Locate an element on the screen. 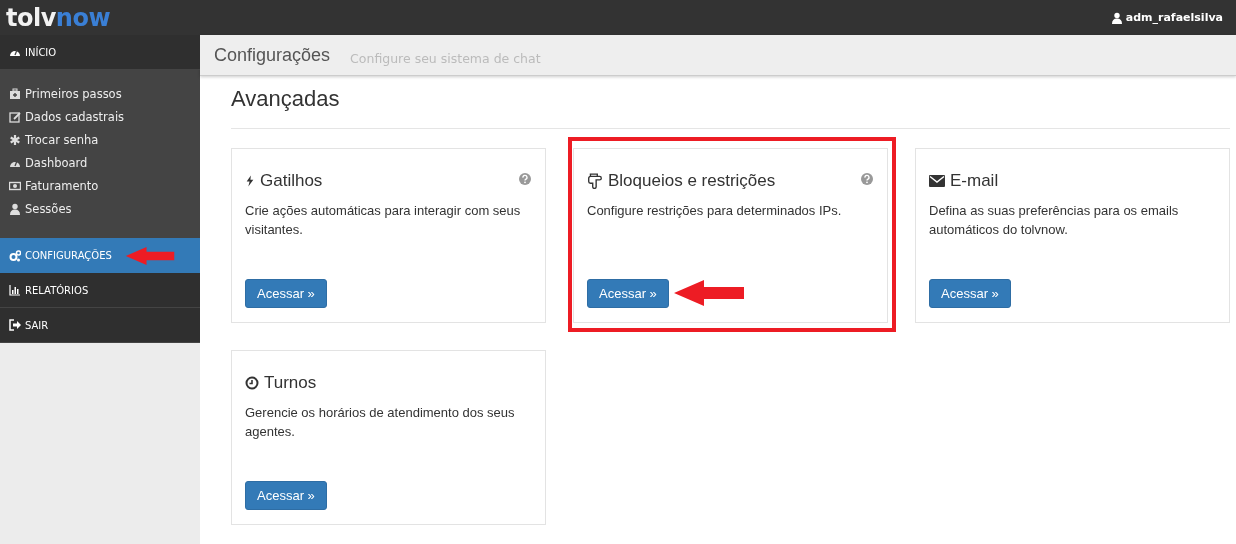  edit-icon is located at coordinates (15, 116).